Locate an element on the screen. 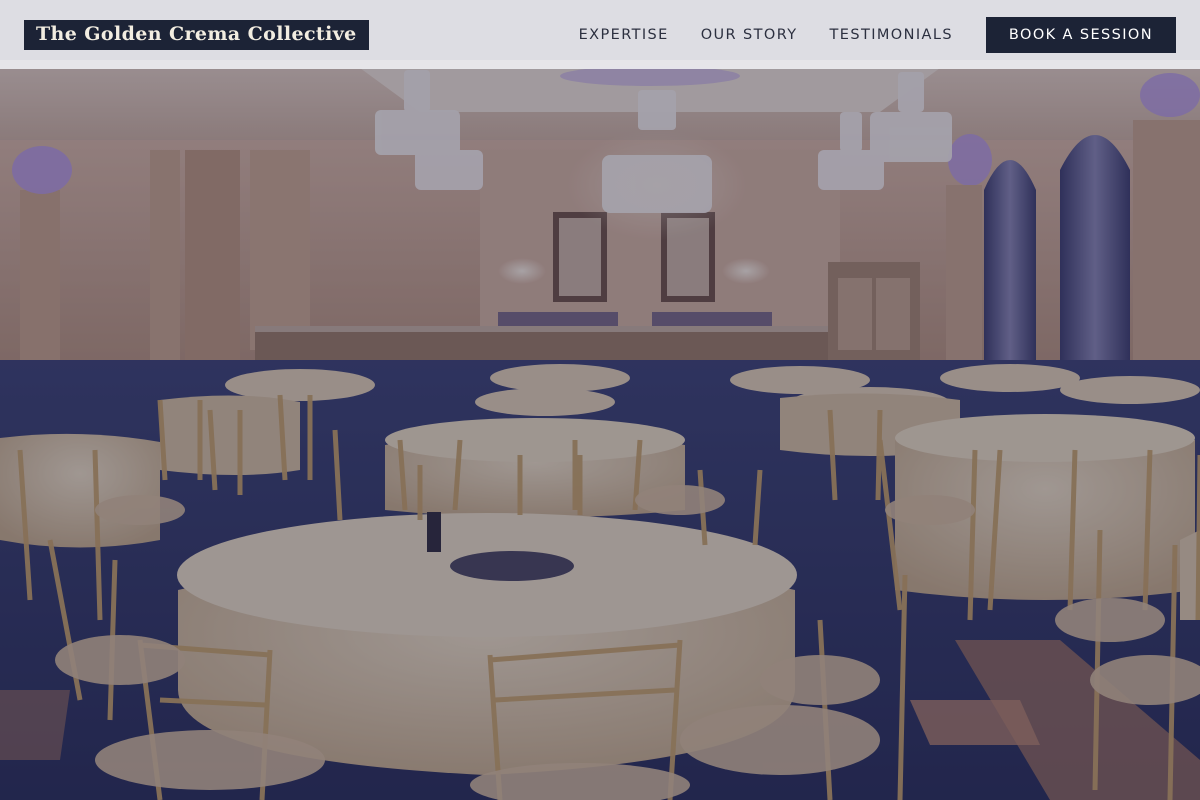  brand-logo: The Golden Crema Collective is located at coordinates (196, 34).